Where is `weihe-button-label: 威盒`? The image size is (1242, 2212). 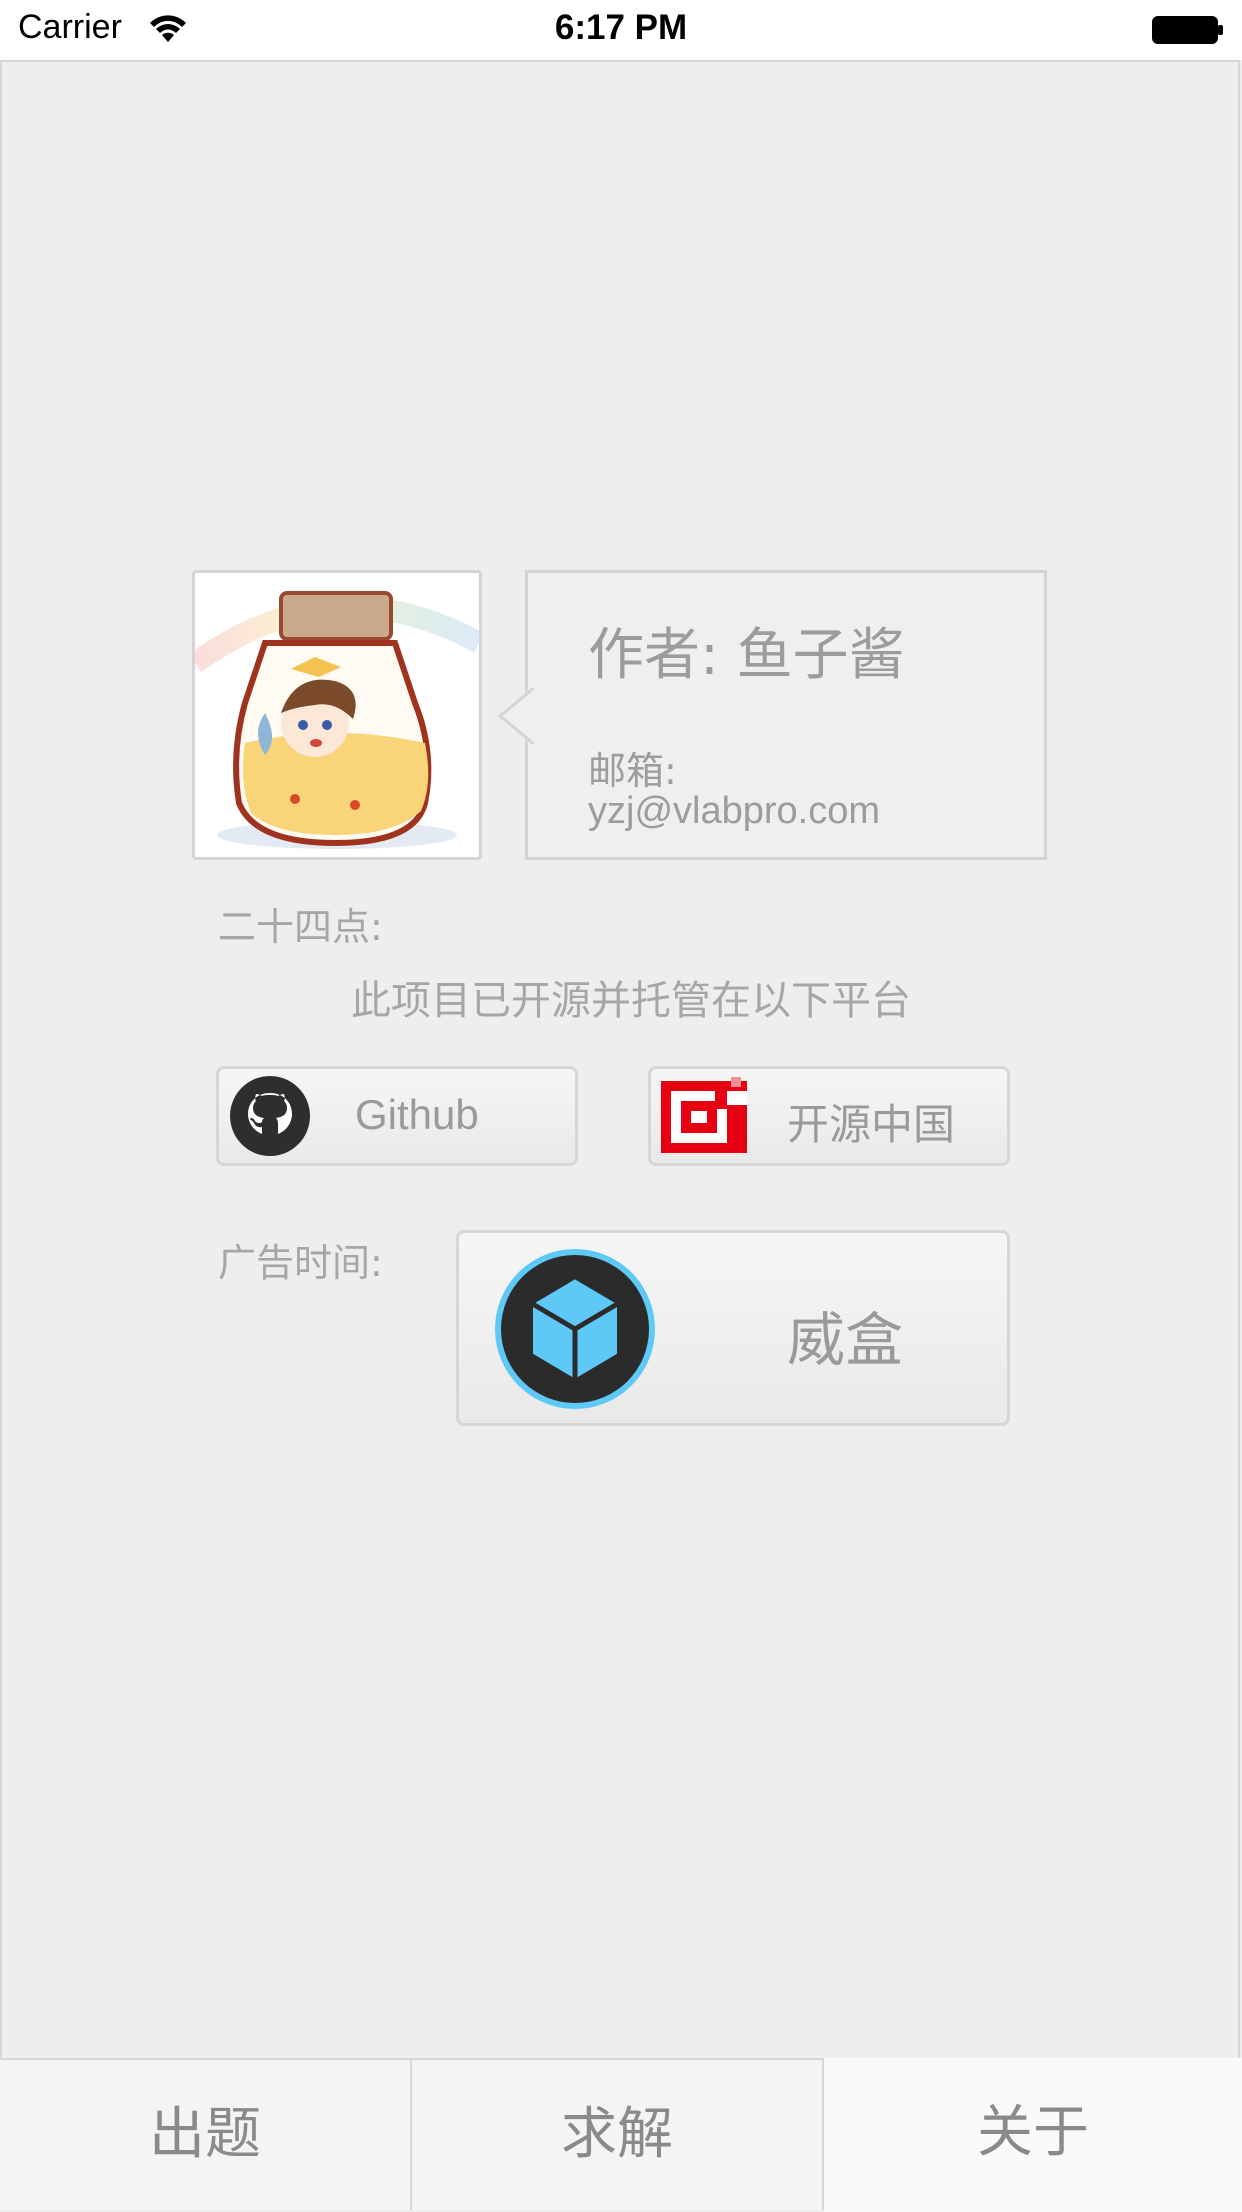 weihe-button-label: 威盒 is located at coordinates (845, 1340).